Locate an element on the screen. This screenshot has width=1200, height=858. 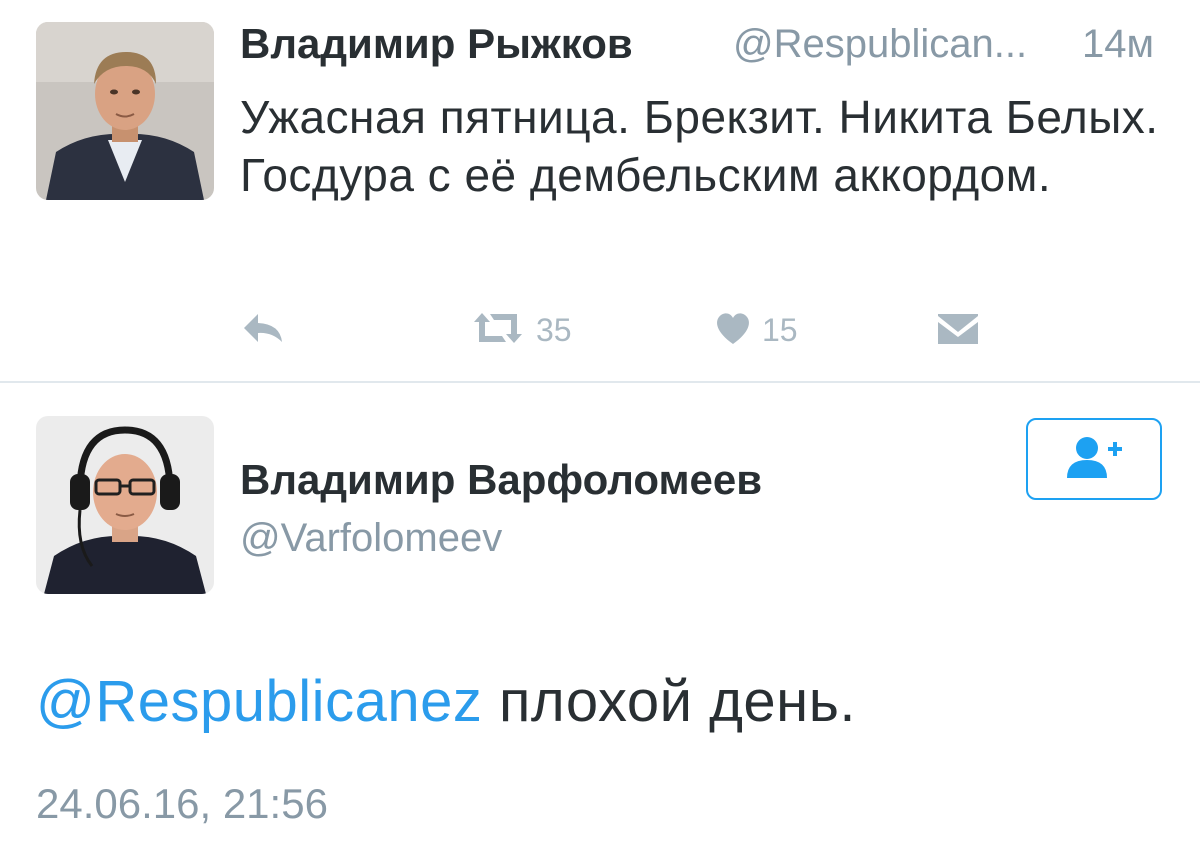
reply-icon is located at coordinates (263, 330).